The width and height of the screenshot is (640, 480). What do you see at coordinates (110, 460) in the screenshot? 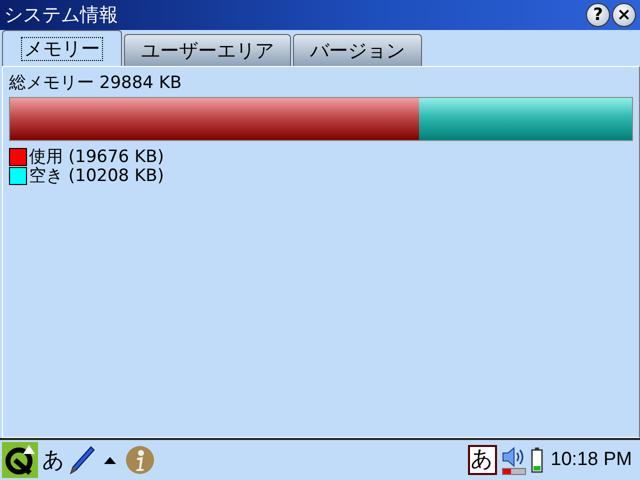
I see `up-arrow-icon` at bounding box center [110, 460].